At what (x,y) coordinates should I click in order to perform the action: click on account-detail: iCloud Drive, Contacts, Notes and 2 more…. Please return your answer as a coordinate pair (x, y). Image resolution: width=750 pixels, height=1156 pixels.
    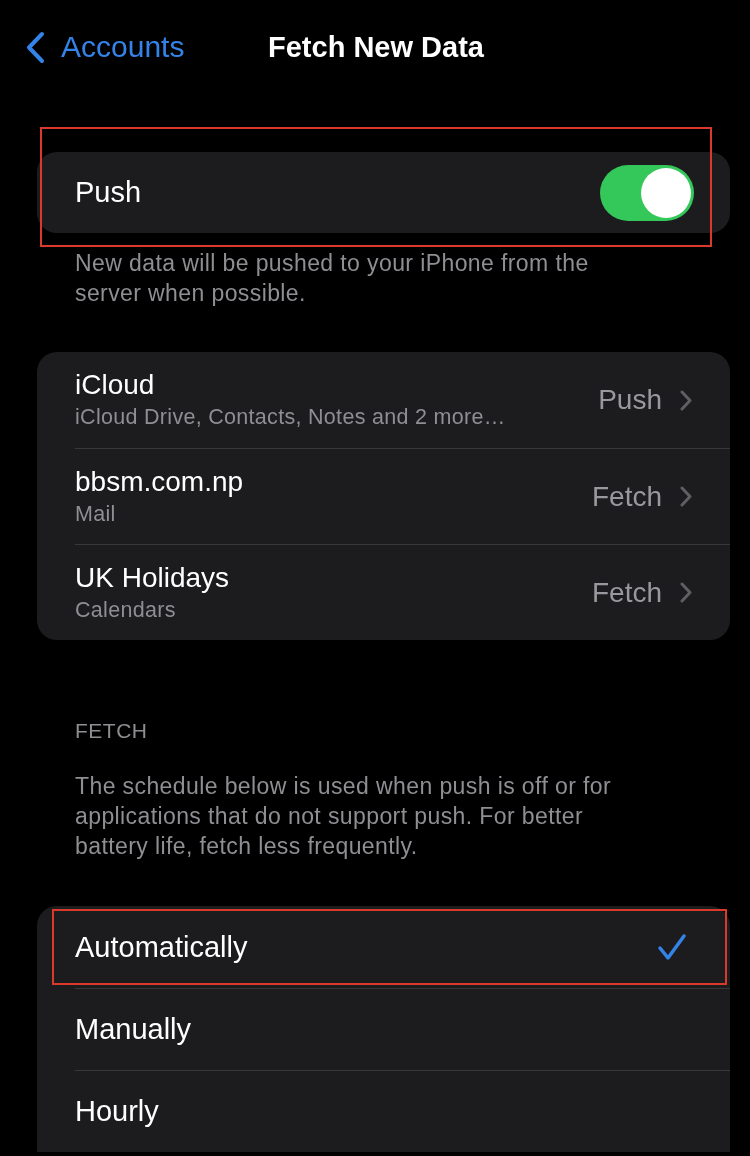
    Looking at the image, I should click on (290, 417).